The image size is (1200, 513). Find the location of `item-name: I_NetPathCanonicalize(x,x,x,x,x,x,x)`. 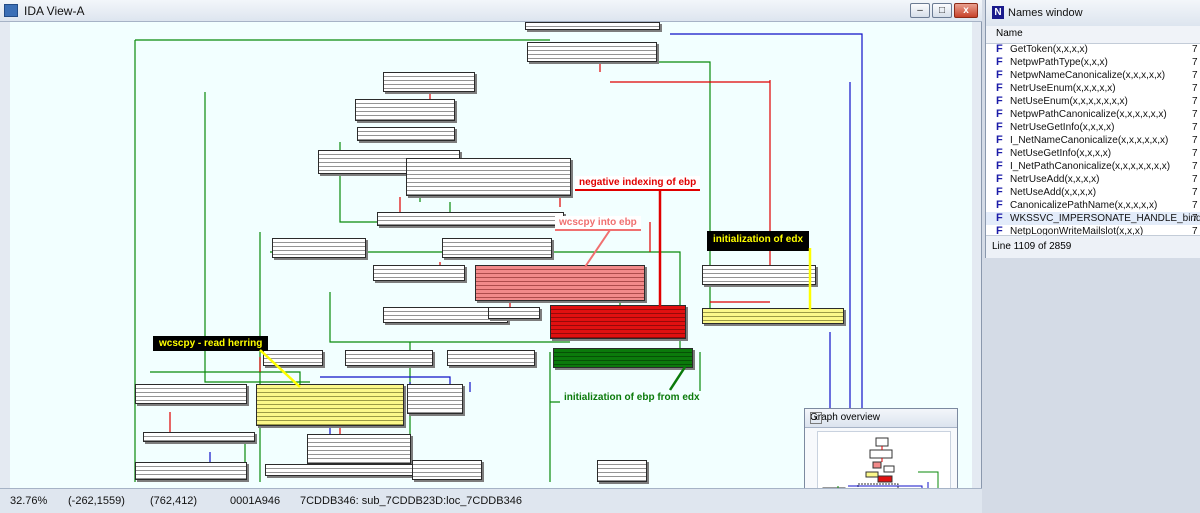

item-name: I_NetPathCanonicalize(x,x,x,x,x,x,x) is located at coordinates (1090, 166).